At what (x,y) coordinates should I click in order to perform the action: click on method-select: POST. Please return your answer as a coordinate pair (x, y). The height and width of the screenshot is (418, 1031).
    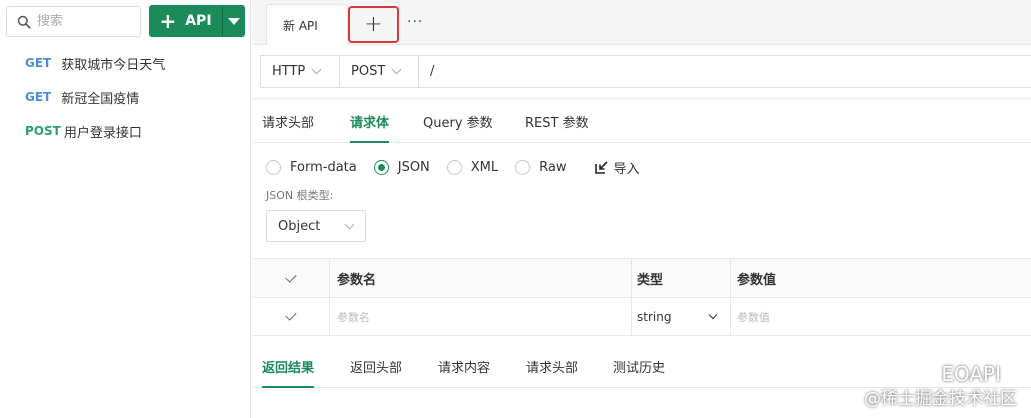
    Looking at the image, I should click on (379, 71).